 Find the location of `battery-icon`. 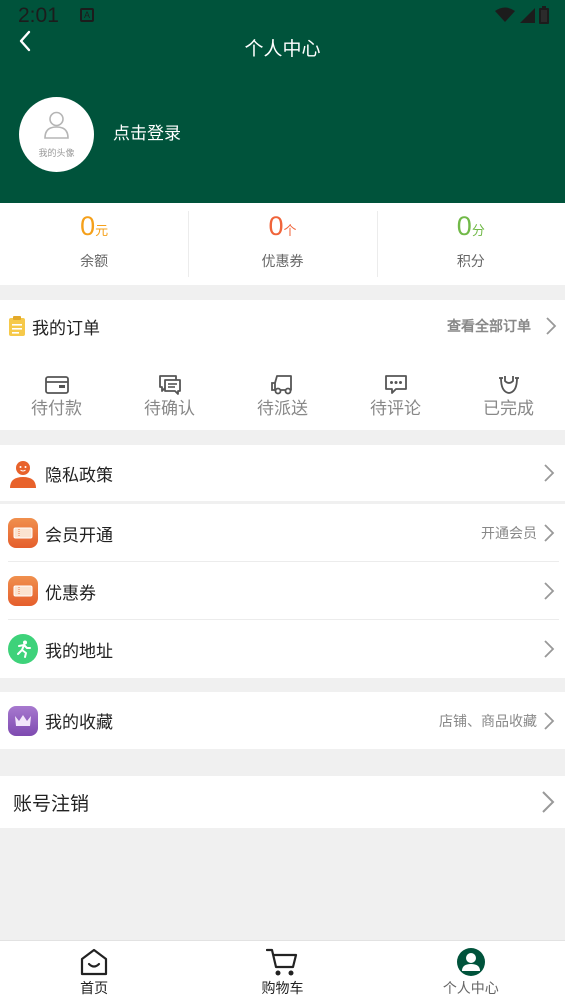

battery-icon is located at coordinates (544, 15).